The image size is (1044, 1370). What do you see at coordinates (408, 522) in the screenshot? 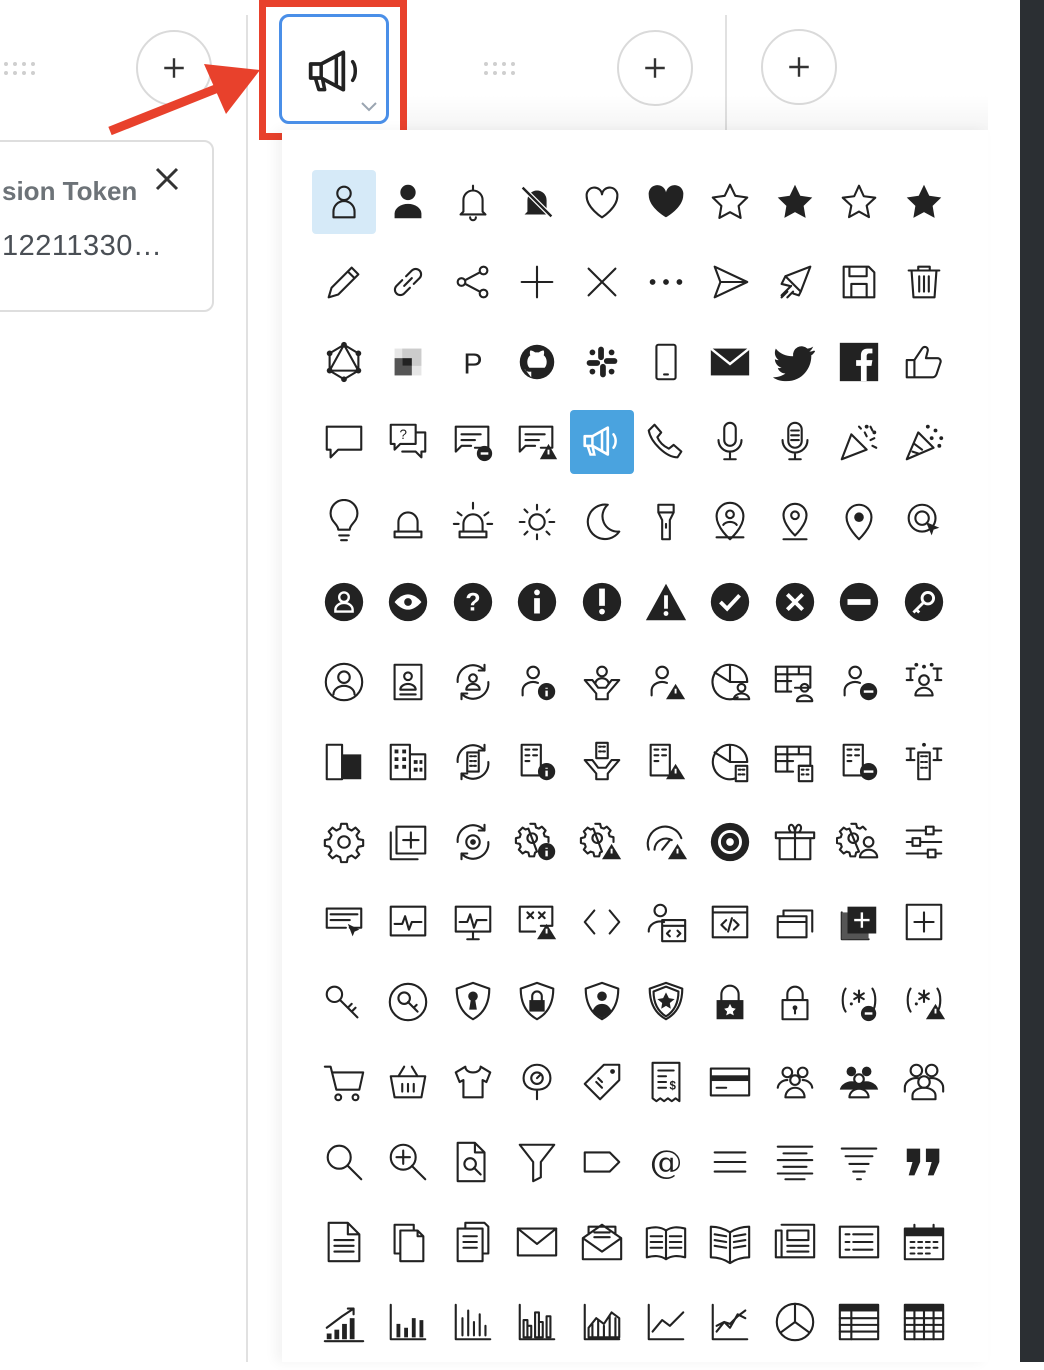
I see `icon-option-alarm-bell` at bounding box center [408, 522].